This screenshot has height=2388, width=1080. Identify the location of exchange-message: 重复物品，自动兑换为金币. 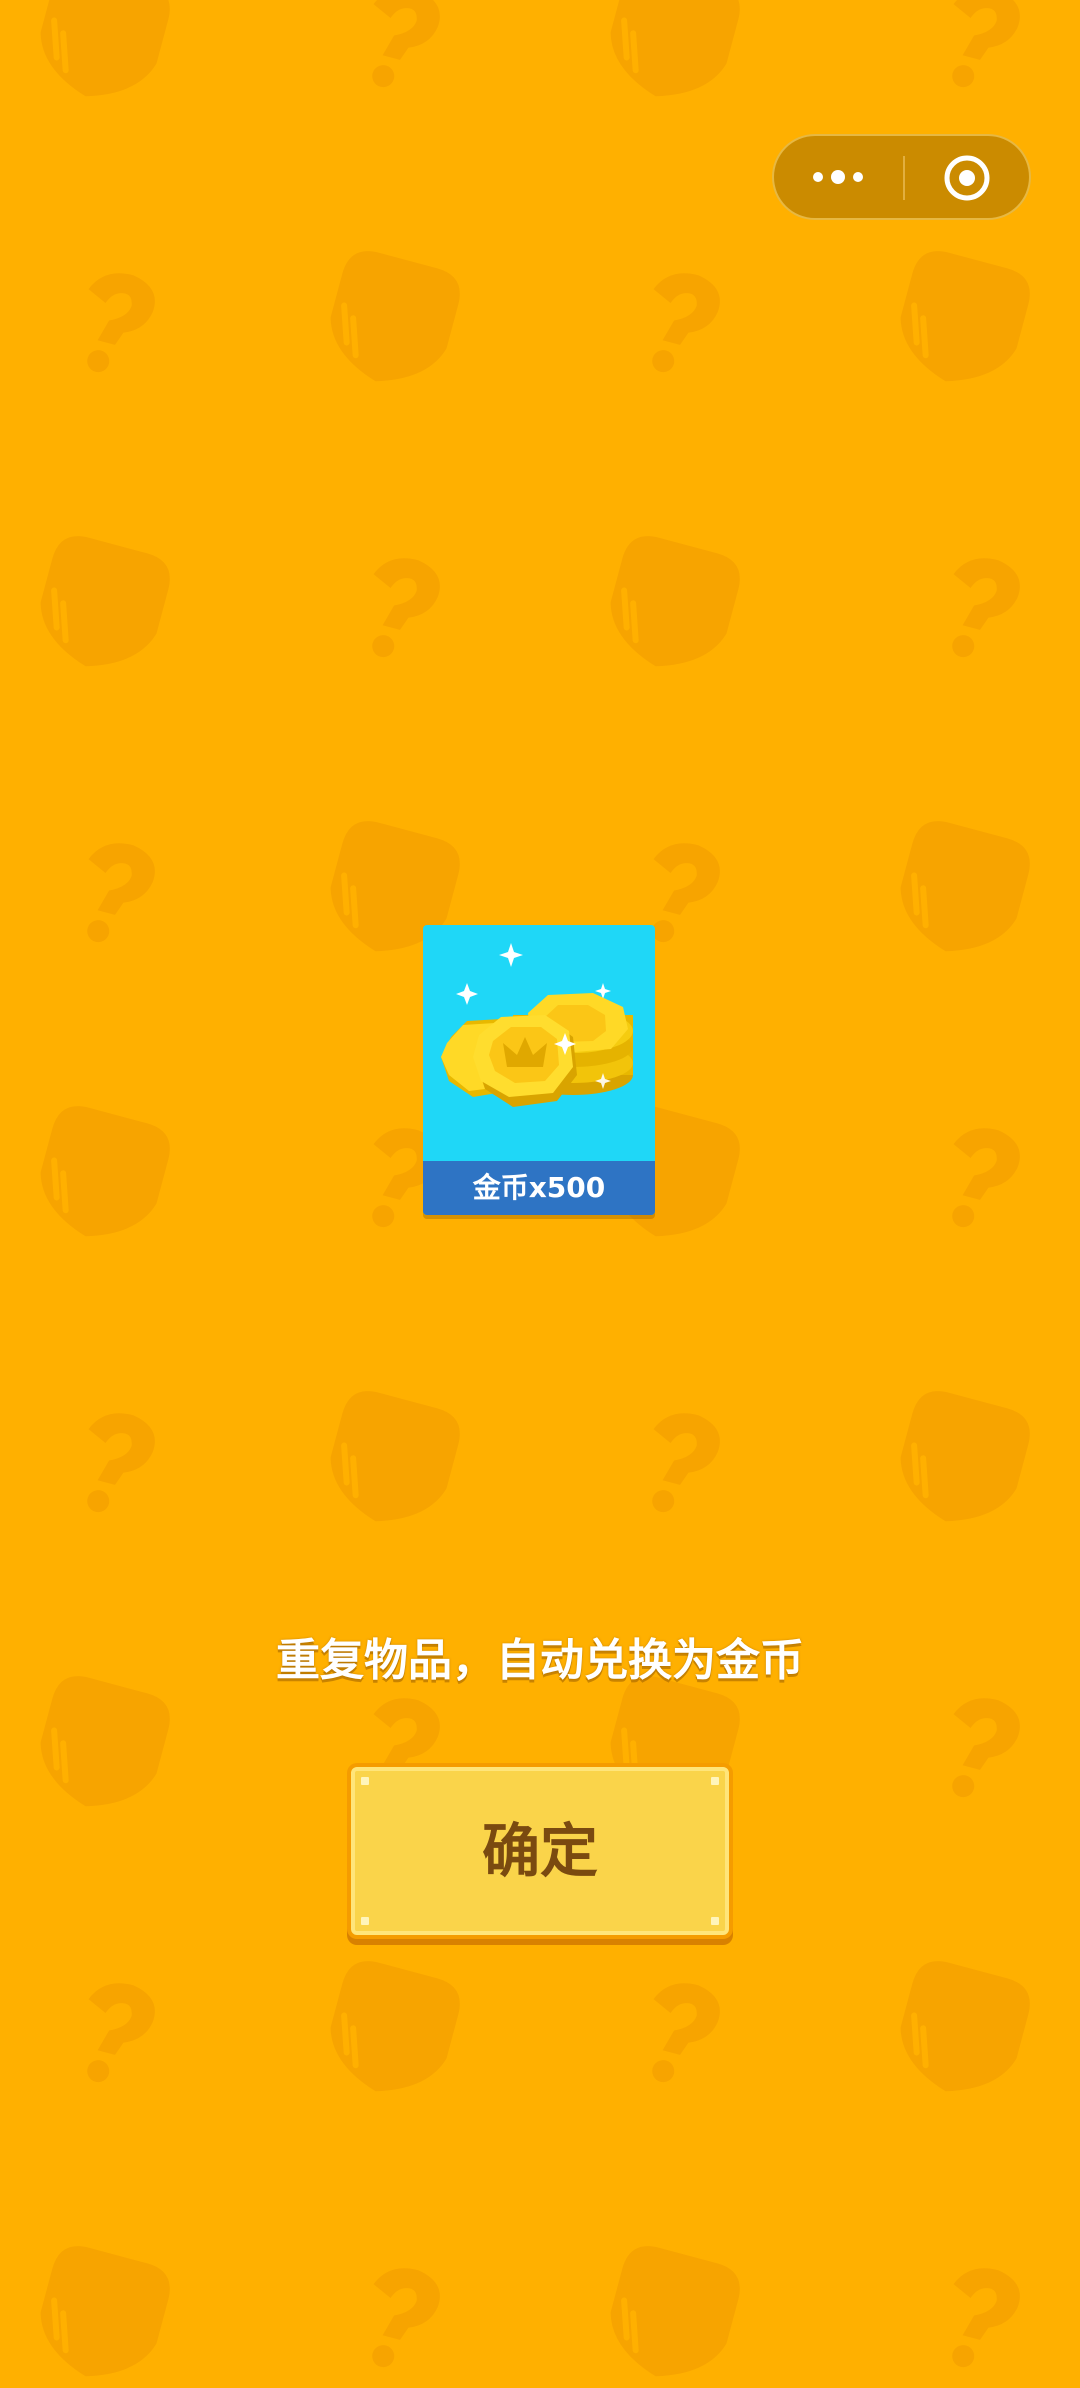
(540, 1660).